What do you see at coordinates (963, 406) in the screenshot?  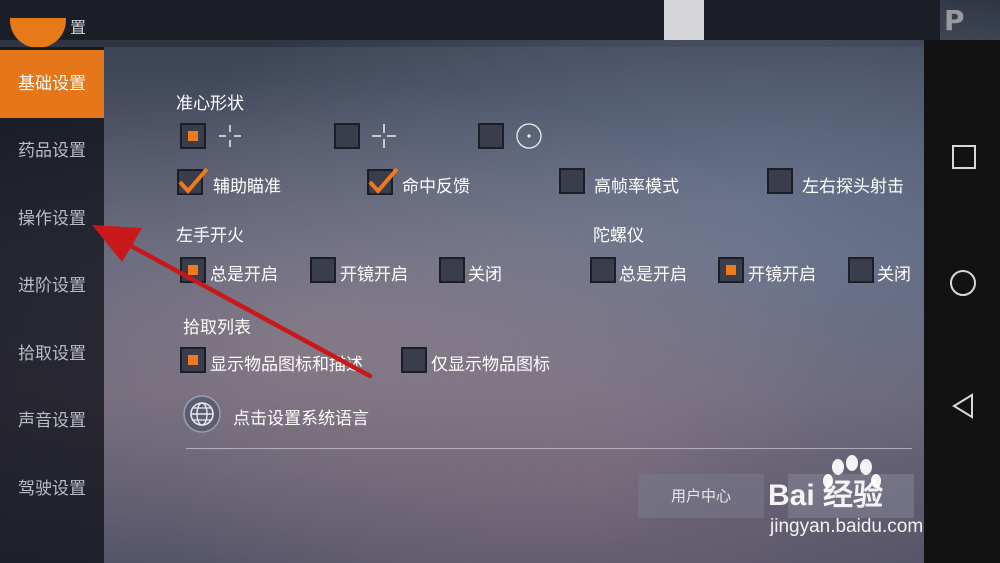 I see `back-icon` at bounding box center [963, 406].